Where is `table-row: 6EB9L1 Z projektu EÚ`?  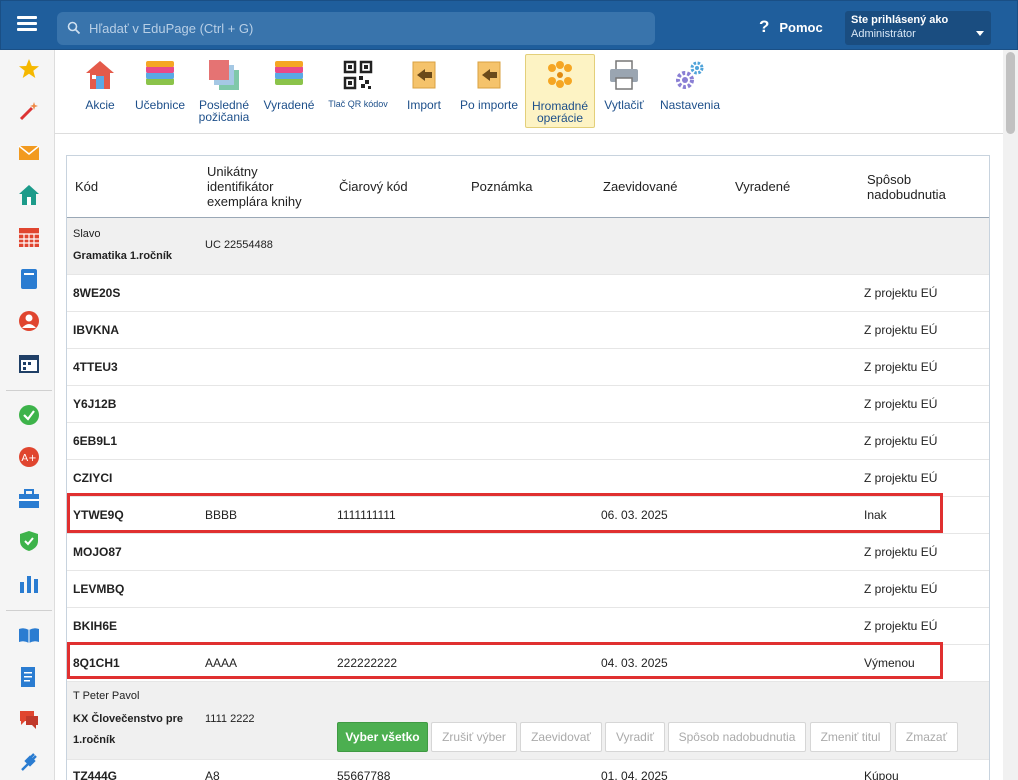
table-row: 6EB9L1 Z projektu EÚ is located at coordinates (528, 441).